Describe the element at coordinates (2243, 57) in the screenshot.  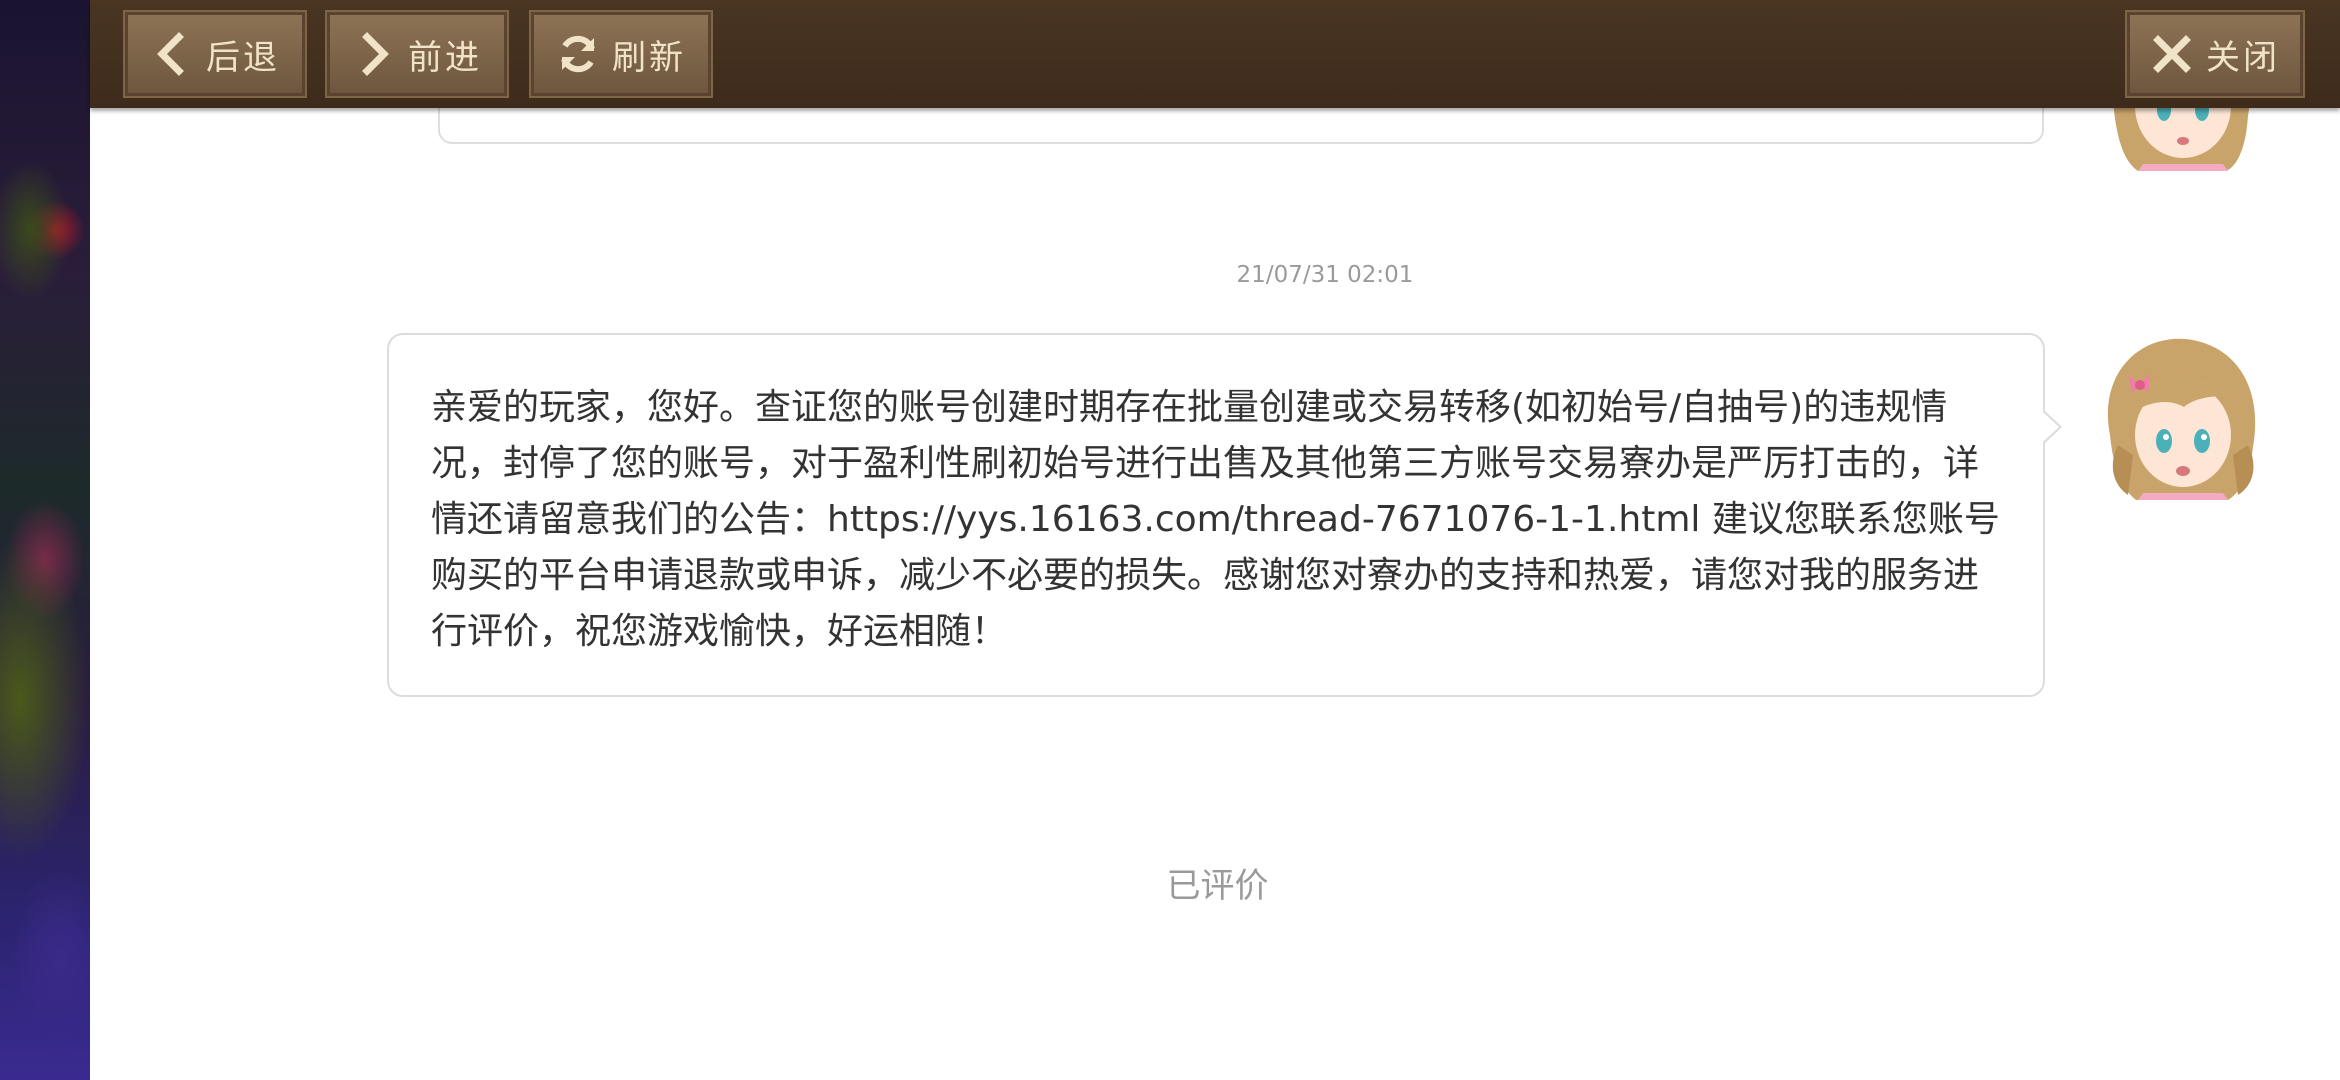
I see `close-button-label: 关闭` at that location.